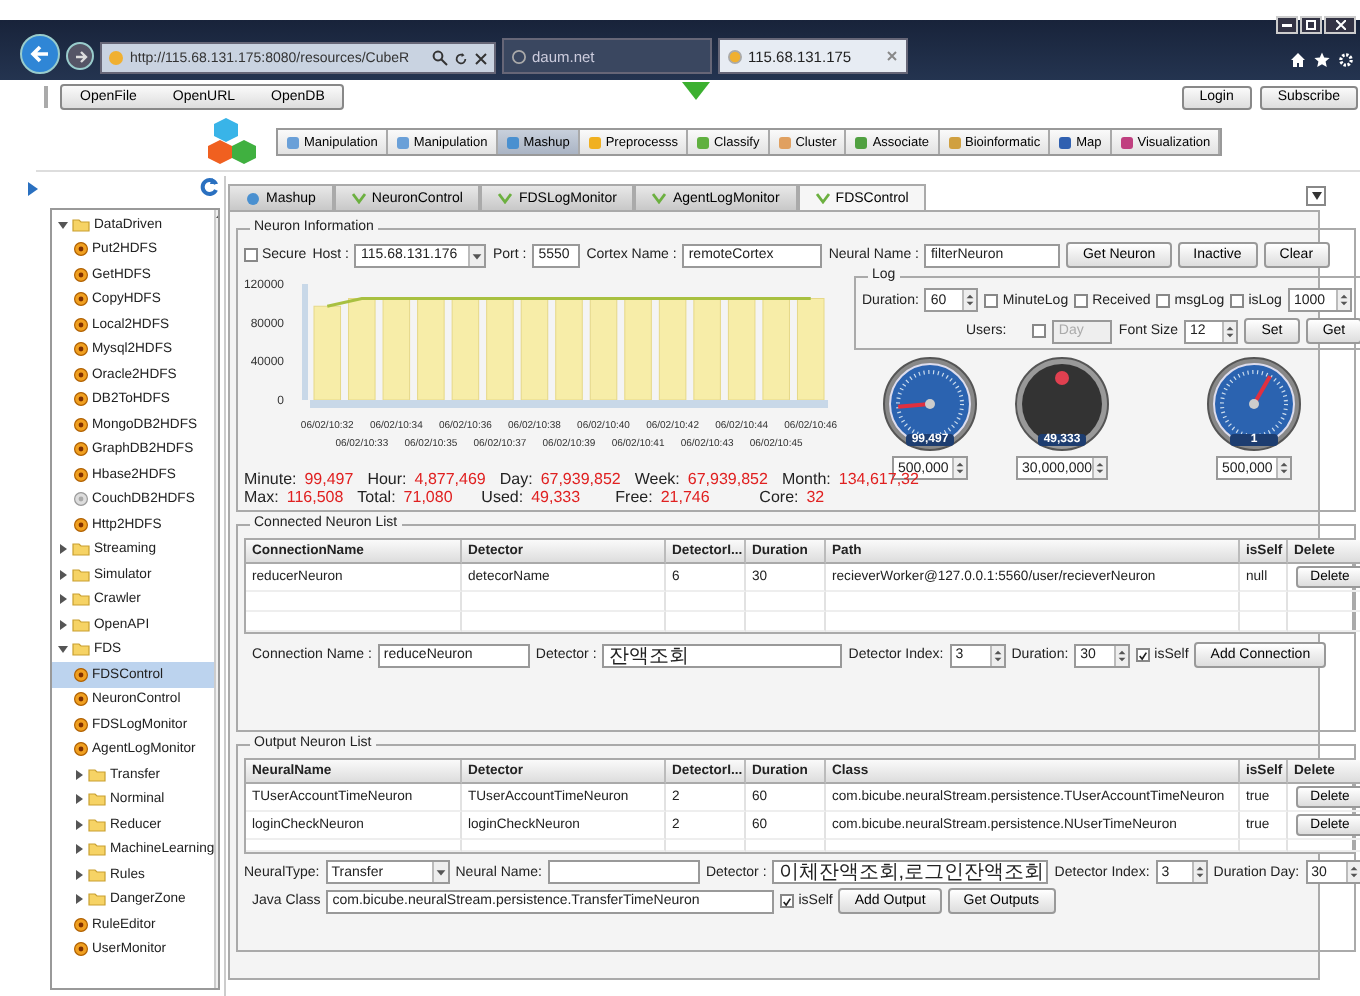  I want to click on neural-name-field, so click(623, 872).